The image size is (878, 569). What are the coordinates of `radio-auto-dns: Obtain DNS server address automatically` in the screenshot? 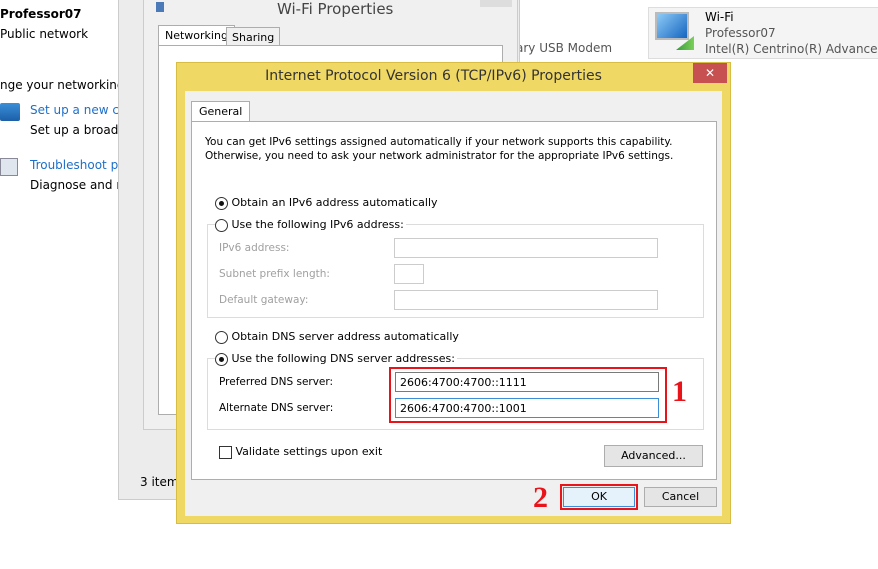 It's located at (337, 337).